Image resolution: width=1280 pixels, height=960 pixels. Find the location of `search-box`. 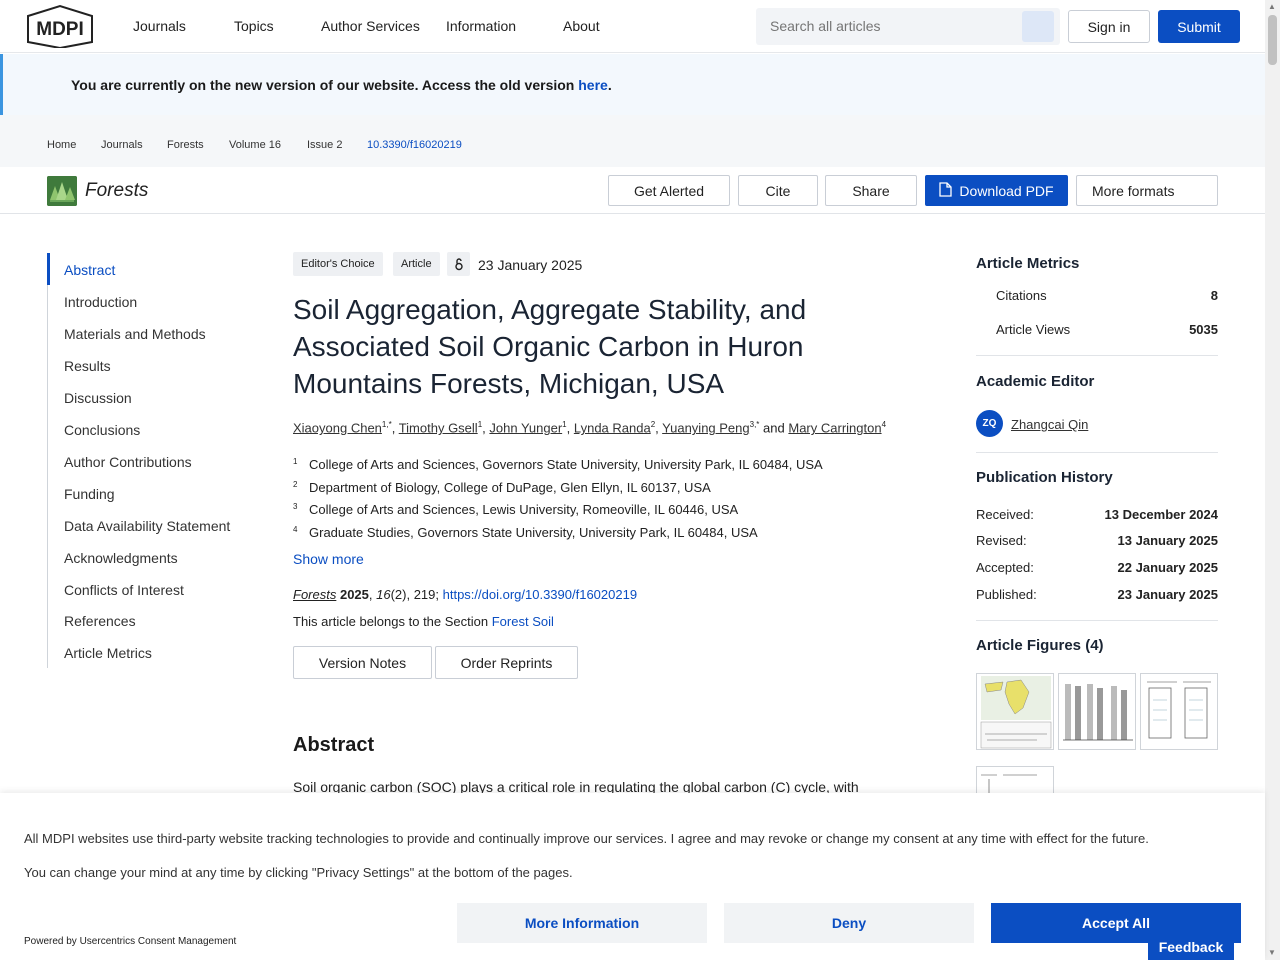

search-box is located at coordinates (908, 26).